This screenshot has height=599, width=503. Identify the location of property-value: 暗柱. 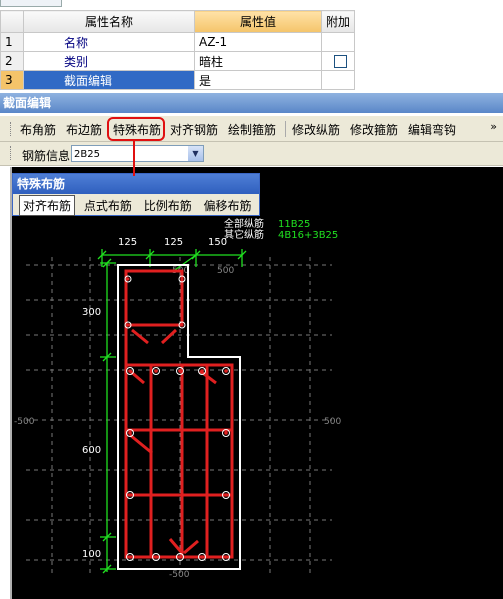
(258, 61).